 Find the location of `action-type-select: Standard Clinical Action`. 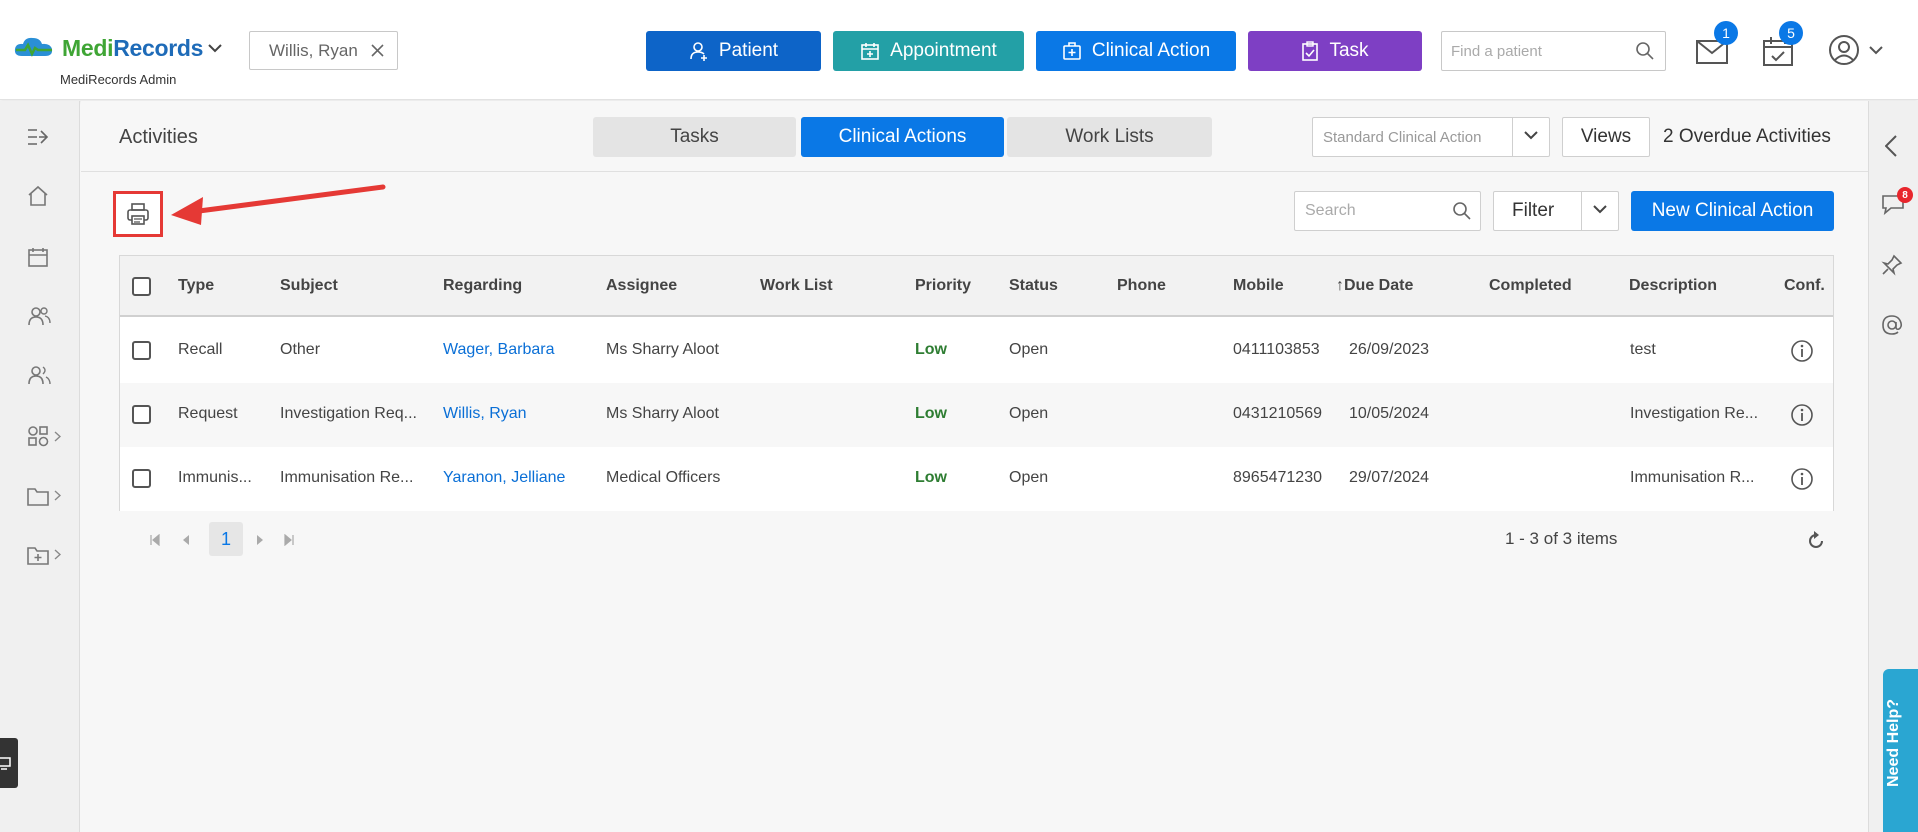

action-type-select: Standard Clinical Action is located at coordinates (1431, 137).